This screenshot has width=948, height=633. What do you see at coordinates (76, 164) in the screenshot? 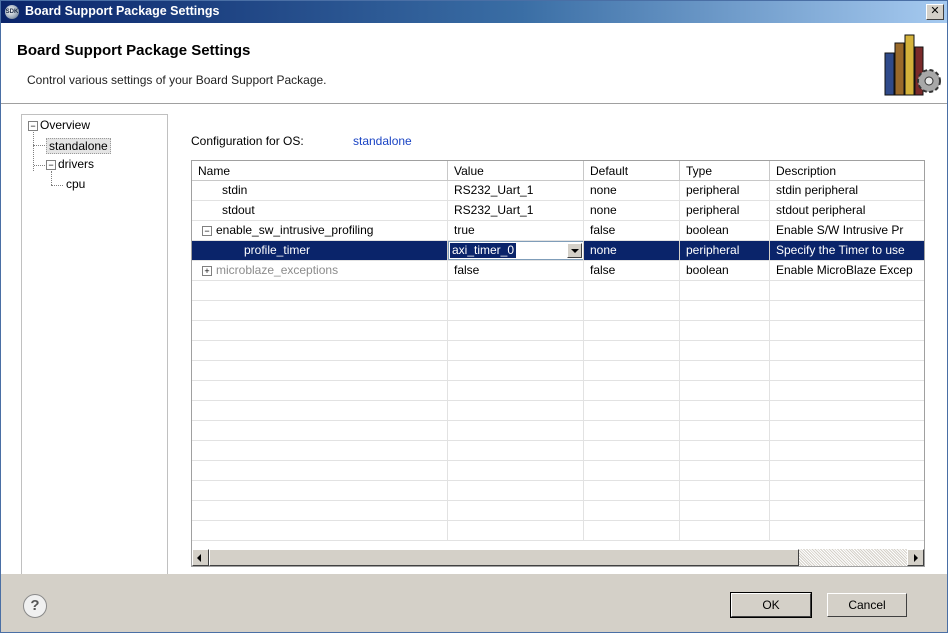
I see `tree-item-drivers: drivers` at bounding box center [76, 164].